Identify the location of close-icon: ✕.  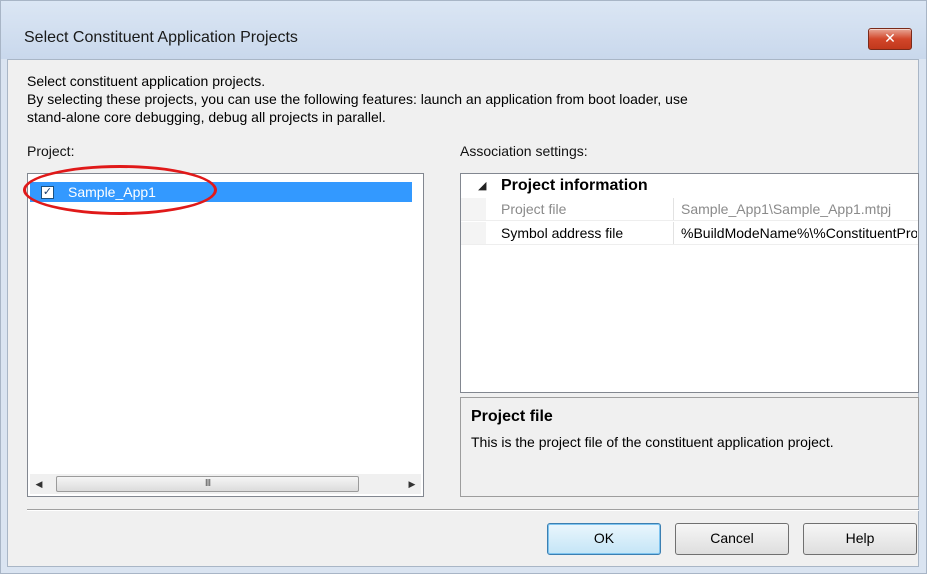
(890, 38).